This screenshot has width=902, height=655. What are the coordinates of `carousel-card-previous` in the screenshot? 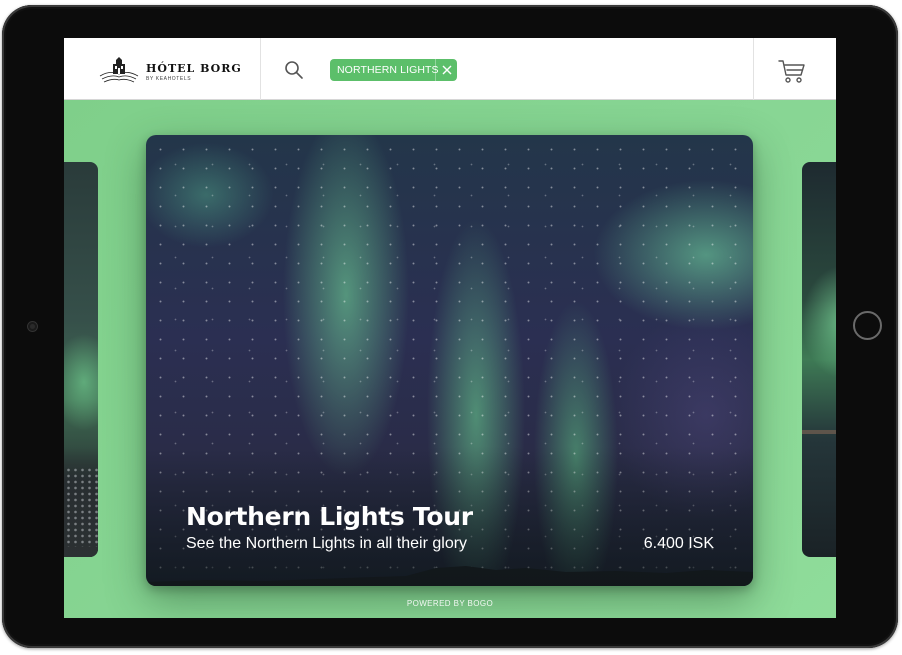 It's located at (81, 359).